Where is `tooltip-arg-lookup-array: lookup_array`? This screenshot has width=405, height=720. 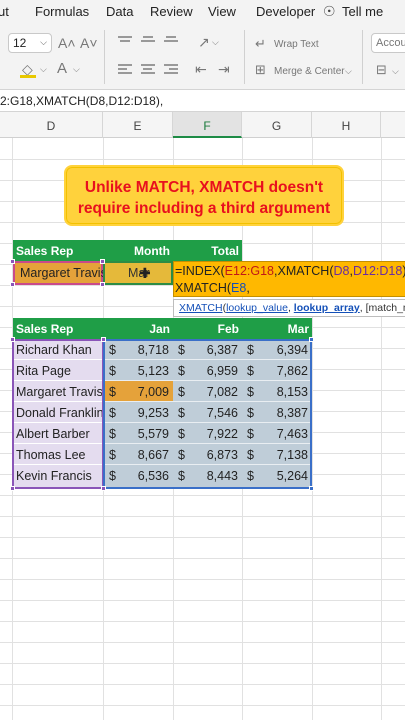
tooltip-arg-lookup-array: lookup_array is located at coordinates (327, 308).